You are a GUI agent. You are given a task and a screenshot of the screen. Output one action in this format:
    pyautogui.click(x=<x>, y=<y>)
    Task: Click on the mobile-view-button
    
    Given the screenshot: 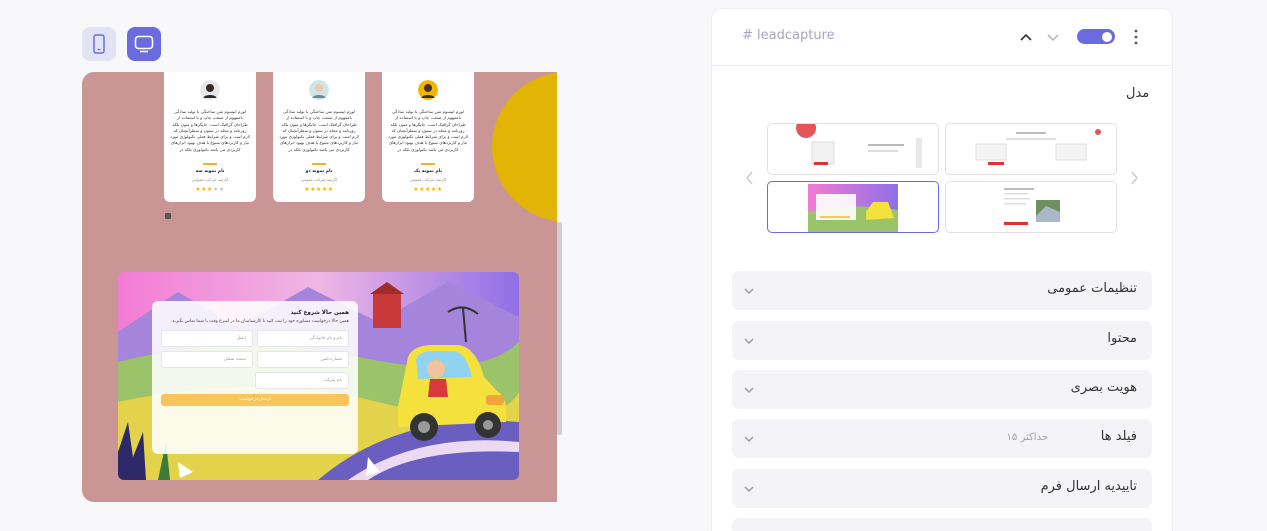 What is the action you would take?
    pyautogui.click(x=99, y=44)
    